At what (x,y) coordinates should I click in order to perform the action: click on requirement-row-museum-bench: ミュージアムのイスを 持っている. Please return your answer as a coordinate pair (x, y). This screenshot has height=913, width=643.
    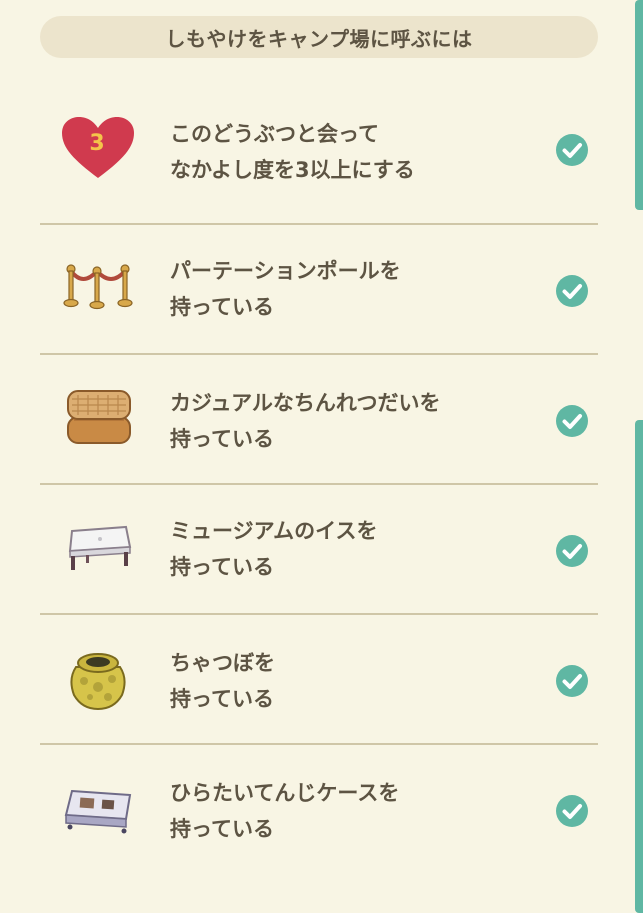
    Looking at the image, I should click on (319, 550).